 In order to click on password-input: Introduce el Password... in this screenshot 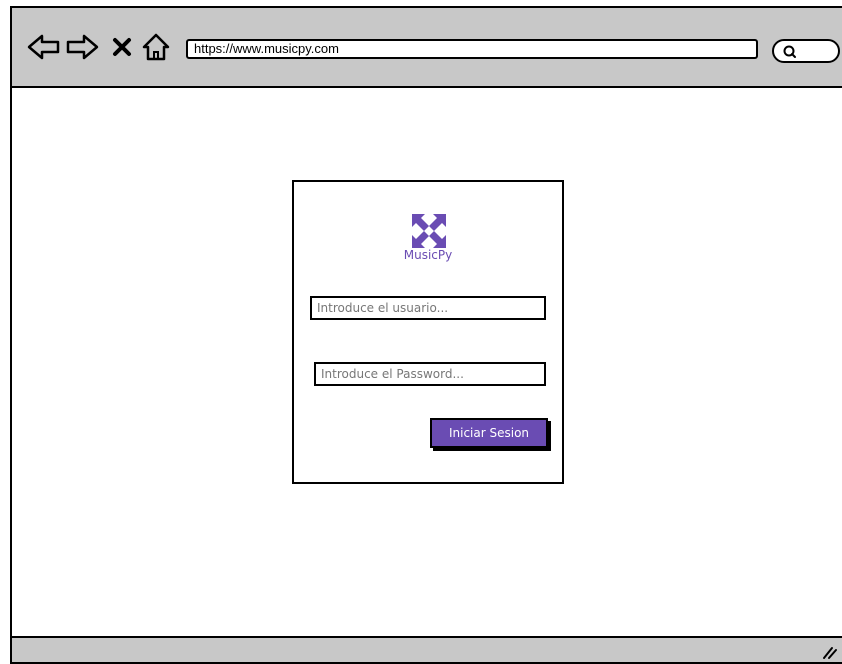, I will do `click(430, 374)`.